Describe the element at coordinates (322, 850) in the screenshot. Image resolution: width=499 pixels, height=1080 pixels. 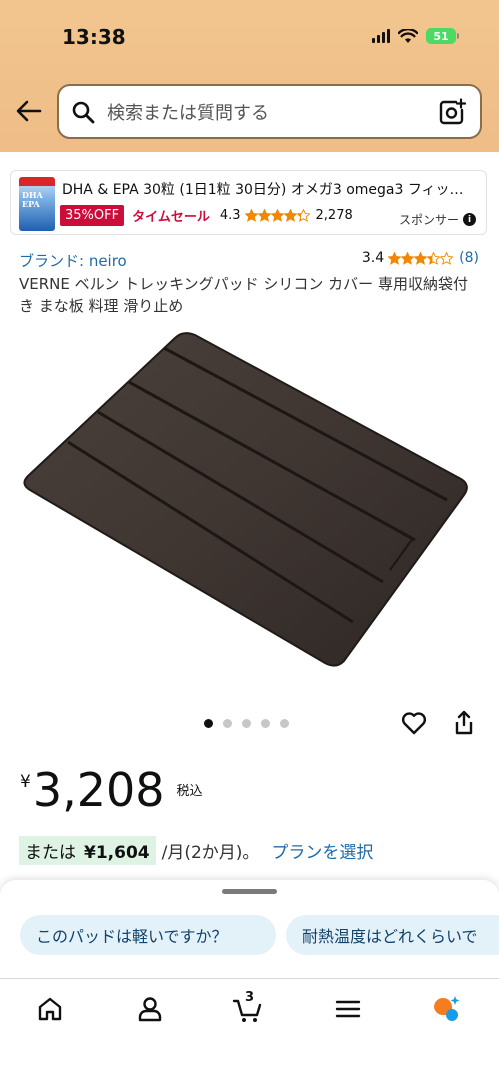
I see `select-plan-link: プランを選択` at that location.